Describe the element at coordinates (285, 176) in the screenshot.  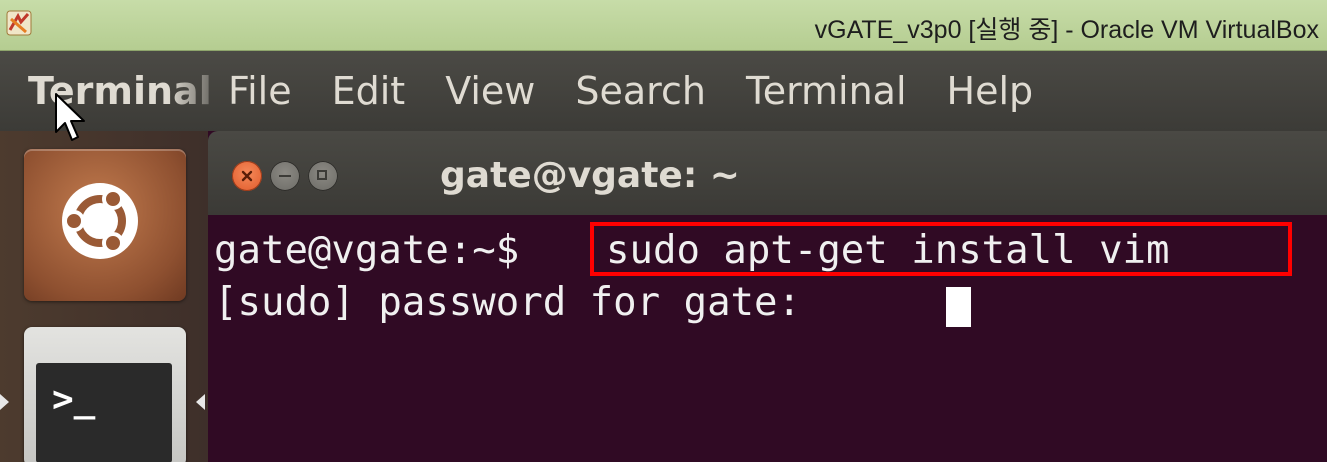
I see `minimize-button` at that location.